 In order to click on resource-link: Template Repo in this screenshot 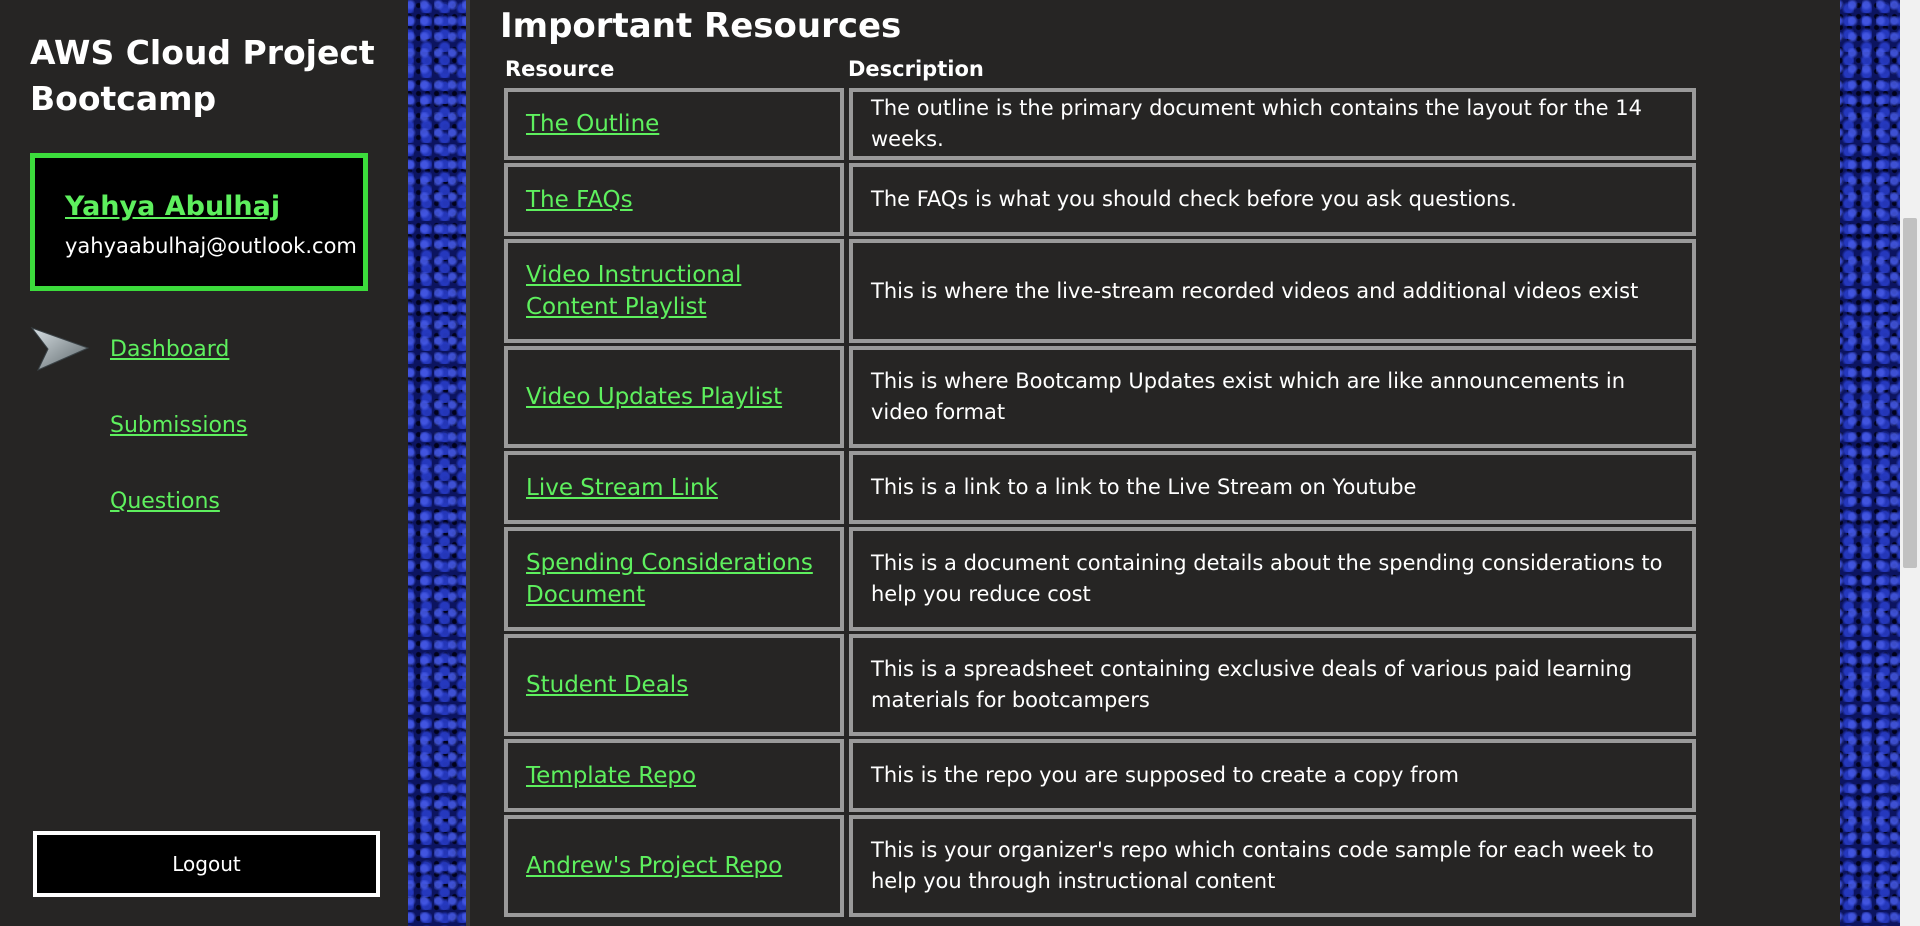, I will do `click(611, 776)`.